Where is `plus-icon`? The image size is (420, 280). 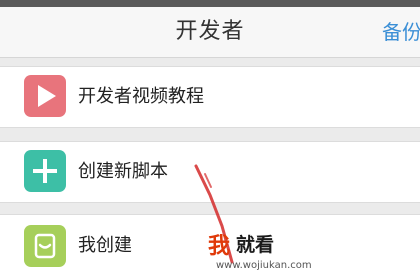 plus-icon is located at coordinates (45, 171).